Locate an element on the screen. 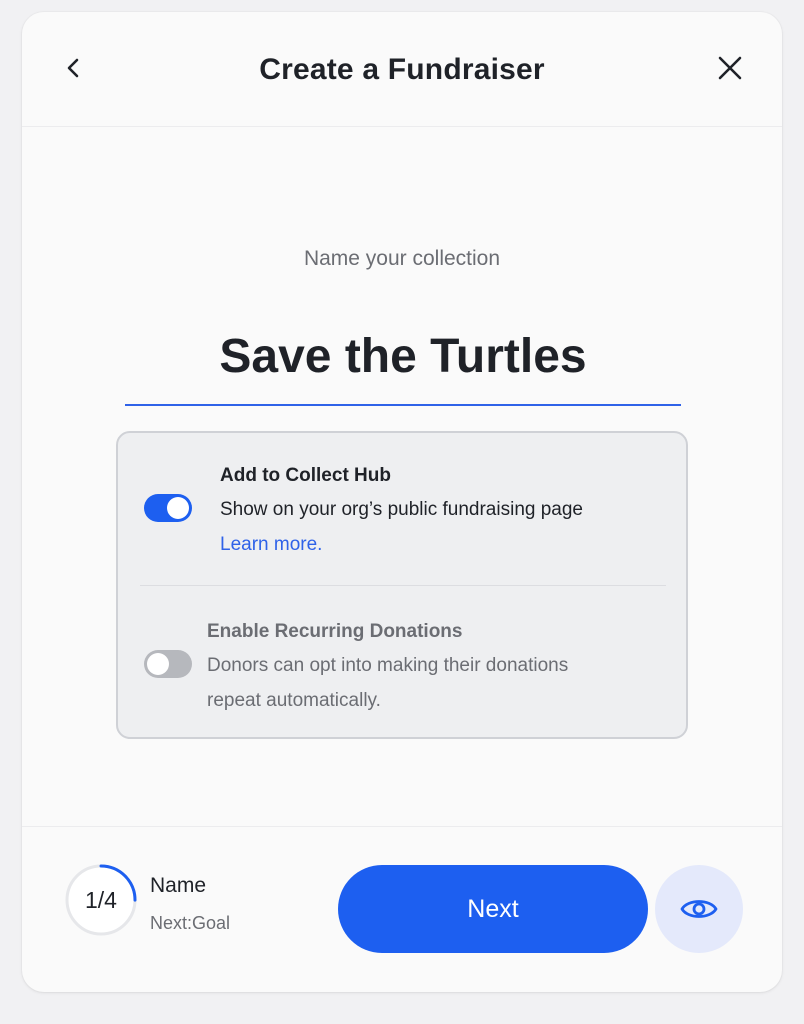 The image size is (804, 1024). current-step-name: Name is located at coordinates (178, 885).